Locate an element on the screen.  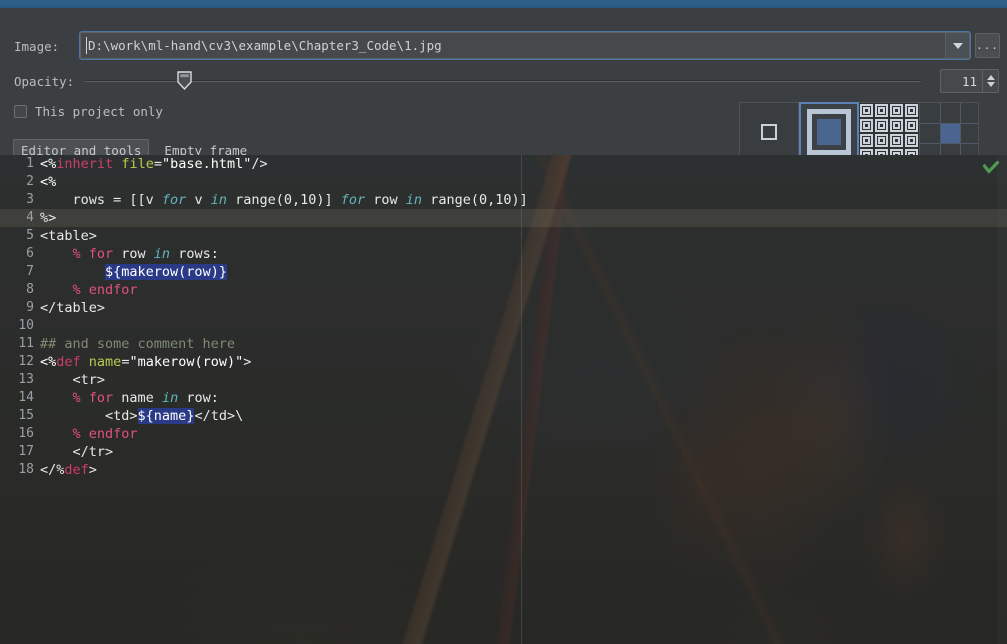
code-token: file is located at coordinates (137, 164).